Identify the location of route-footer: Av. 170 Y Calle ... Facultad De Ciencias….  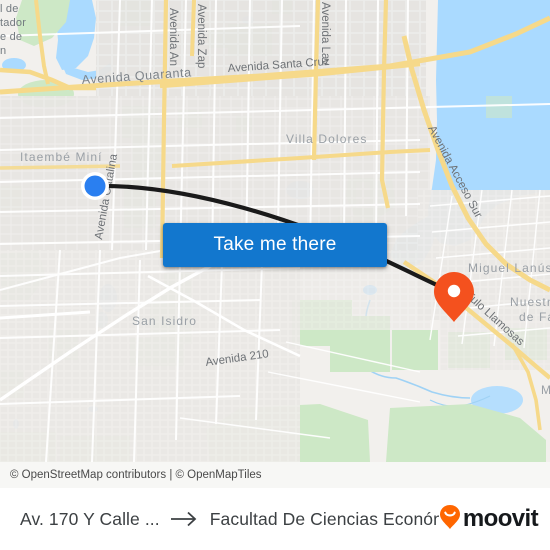
(275, 519).